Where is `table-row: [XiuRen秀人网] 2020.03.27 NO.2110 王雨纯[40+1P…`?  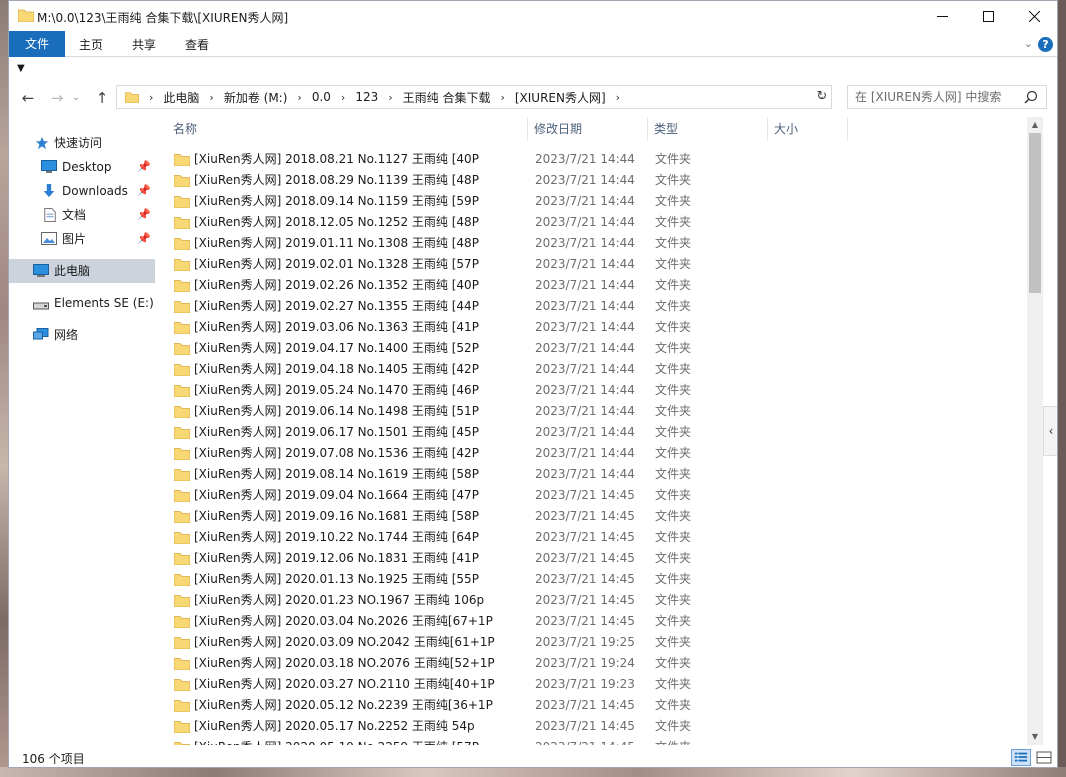 table-row: [XiuRen秀人网] 2020.03.27 NO.2110 王雨纯[40+1P… is located at coordinates (594, 684).